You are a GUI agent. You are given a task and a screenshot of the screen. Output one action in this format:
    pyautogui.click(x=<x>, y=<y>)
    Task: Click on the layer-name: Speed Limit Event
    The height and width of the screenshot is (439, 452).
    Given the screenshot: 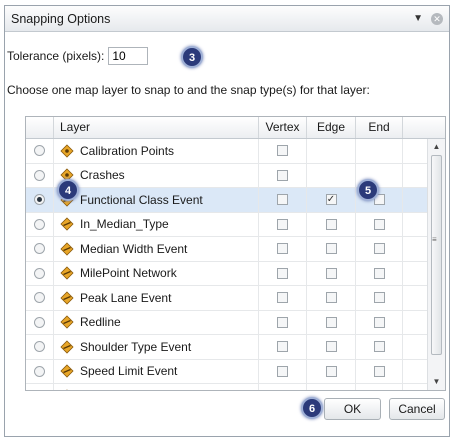 What is the action you would take?
    pyautogui.click(x=129, y=371)
    